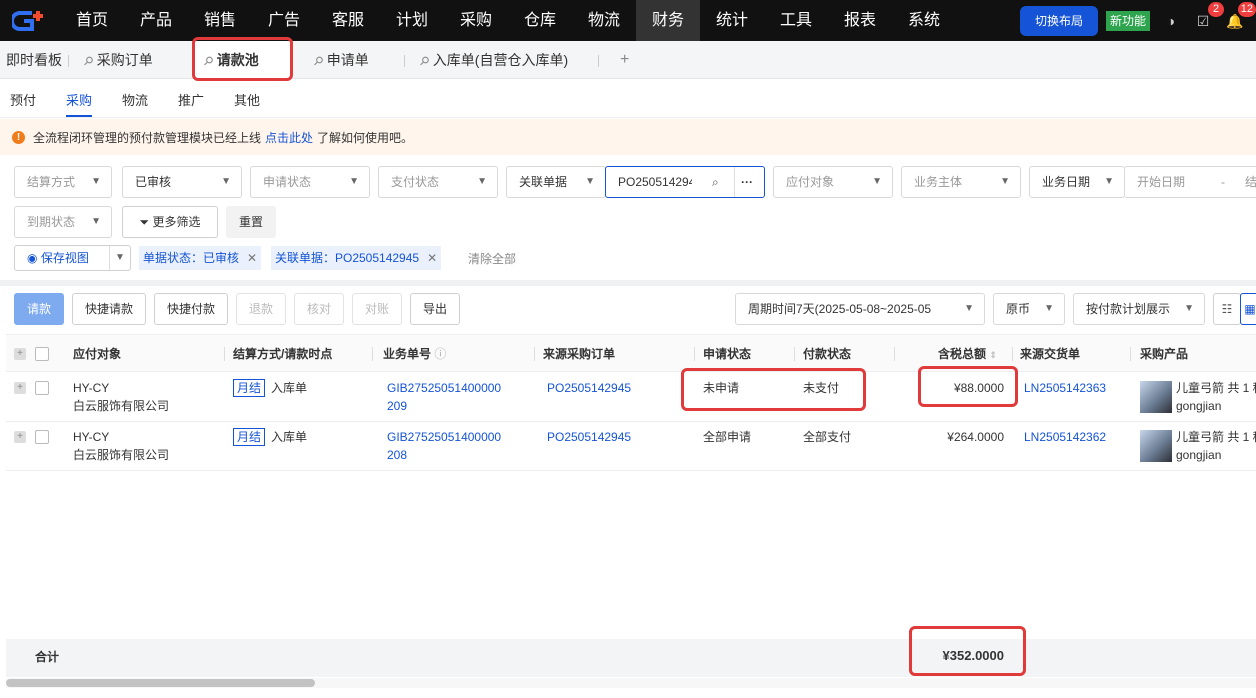  Describe the element at coordinates (191, 99) in the screenshot. I see `subtab-promotion: 推广` at that location.